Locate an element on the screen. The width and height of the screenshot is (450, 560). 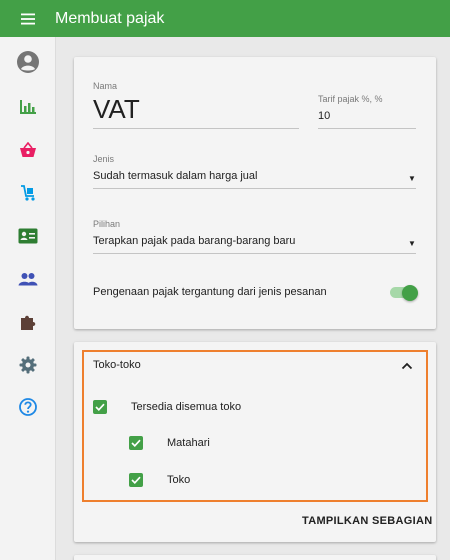
sidebar-item-help is located at coordinates (28, 407).